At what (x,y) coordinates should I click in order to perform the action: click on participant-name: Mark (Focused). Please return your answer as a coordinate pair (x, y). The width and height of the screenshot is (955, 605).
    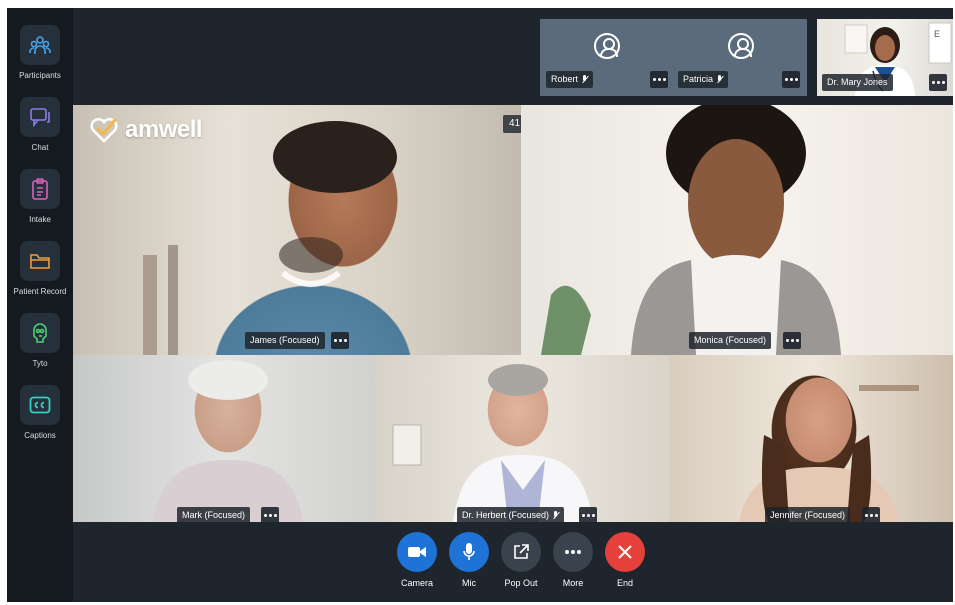
    Looking at the image, I should click on (214, 515).